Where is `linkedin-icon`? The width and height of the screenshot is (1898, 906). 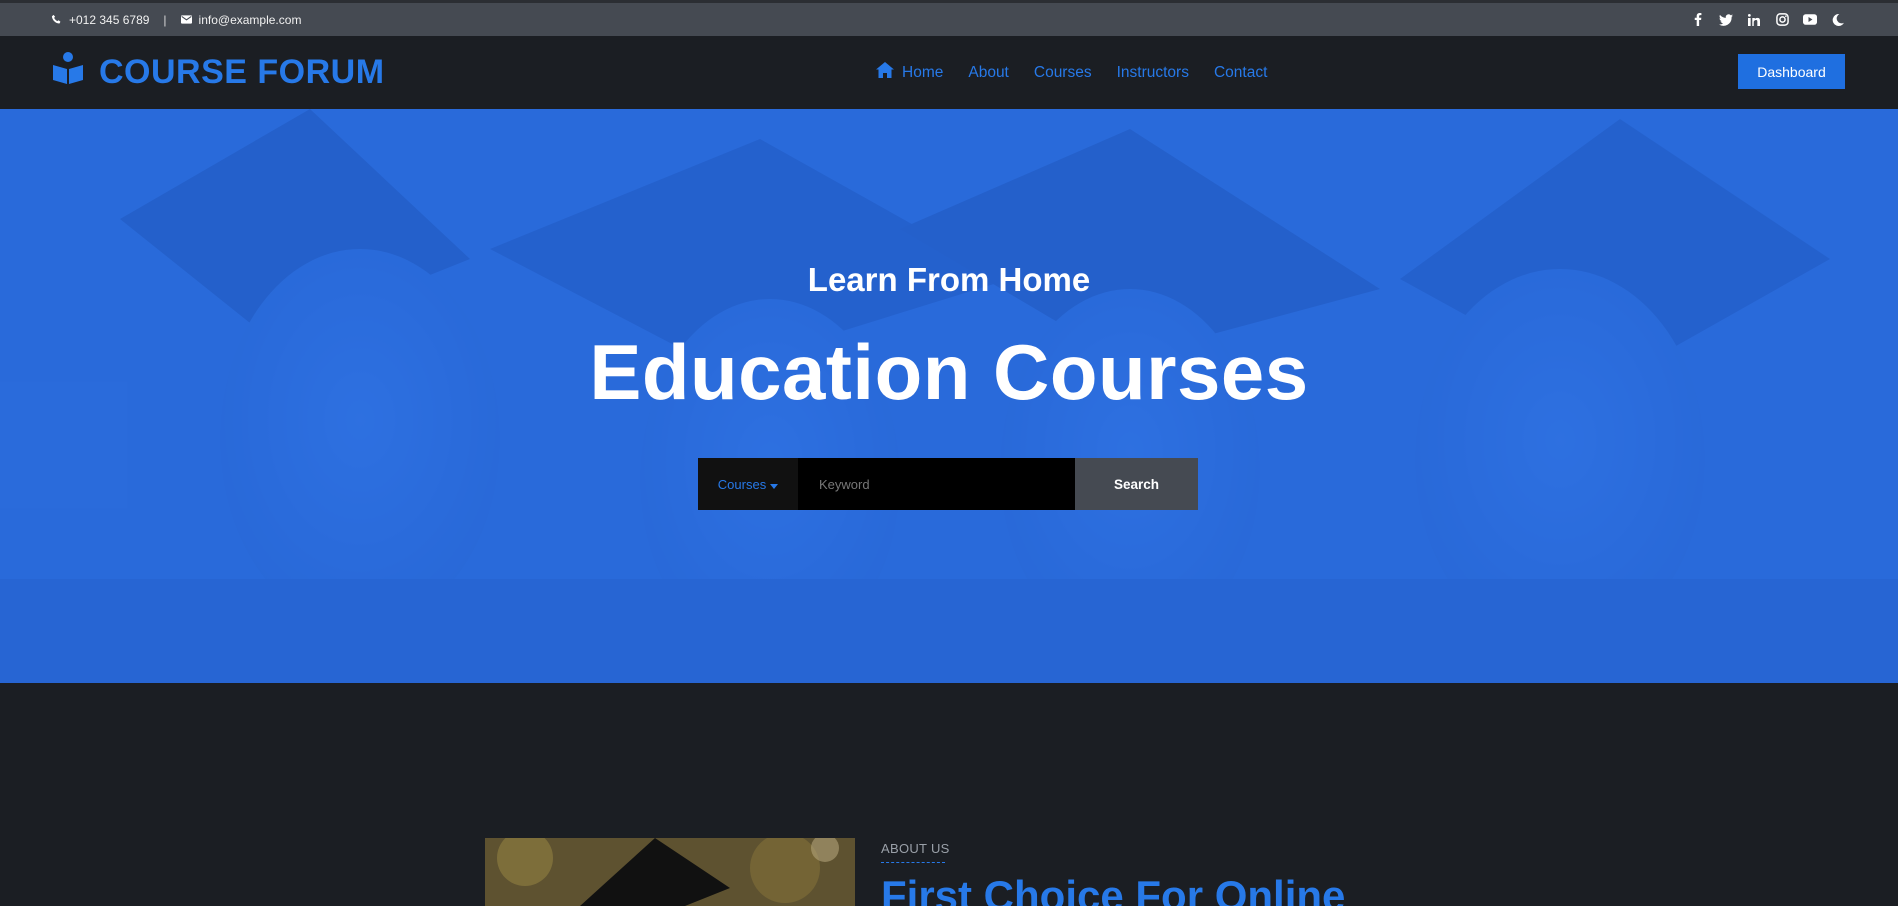 linkedin-icon is located at coordinates (1754, 20).